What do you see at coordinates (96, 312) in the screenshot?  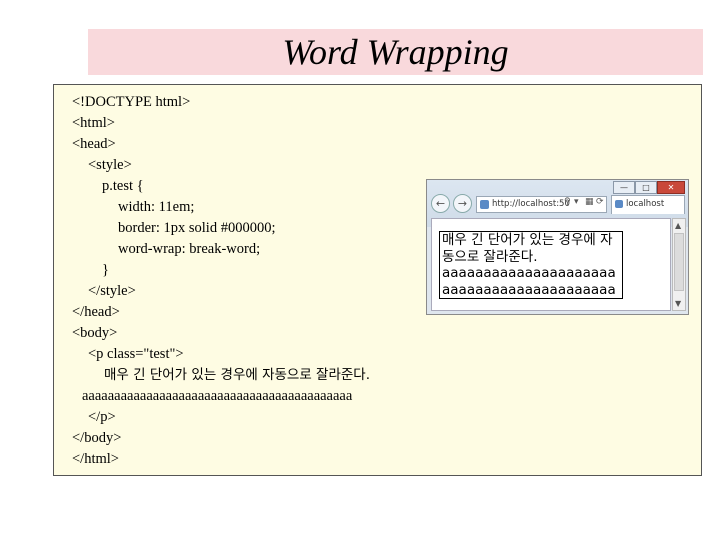 I see `code-line: </head>` at bounding box center [96, 312].